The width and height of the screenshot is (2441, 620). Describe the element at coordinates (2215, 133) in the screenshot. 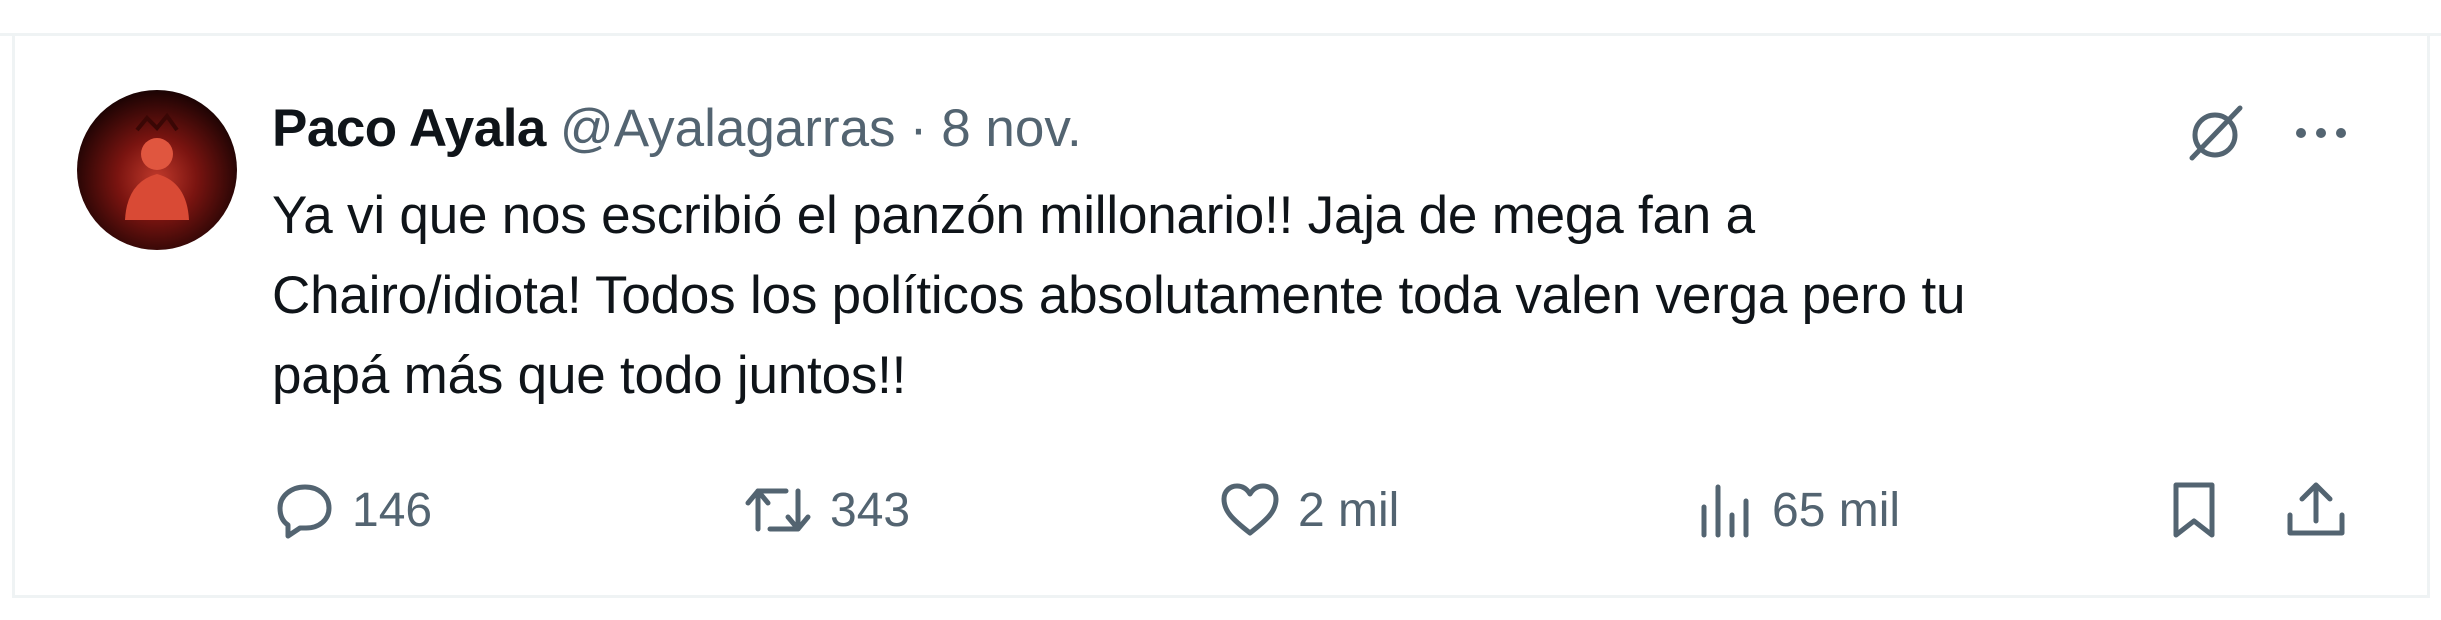

I see `grok-icon` at that location.